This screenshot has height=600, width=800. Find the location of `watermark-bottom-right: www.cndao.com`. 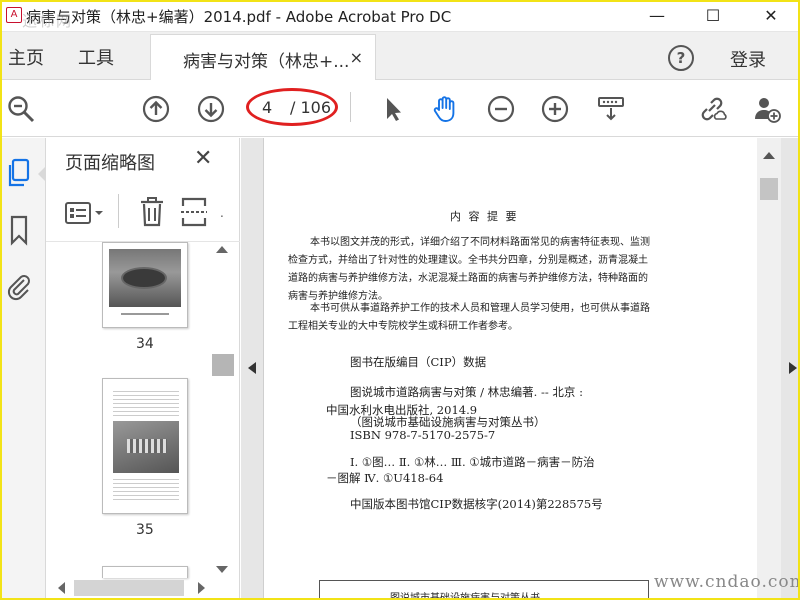

watermark-bottom-right: www.cndao.com is located at coordinates (727, 582).